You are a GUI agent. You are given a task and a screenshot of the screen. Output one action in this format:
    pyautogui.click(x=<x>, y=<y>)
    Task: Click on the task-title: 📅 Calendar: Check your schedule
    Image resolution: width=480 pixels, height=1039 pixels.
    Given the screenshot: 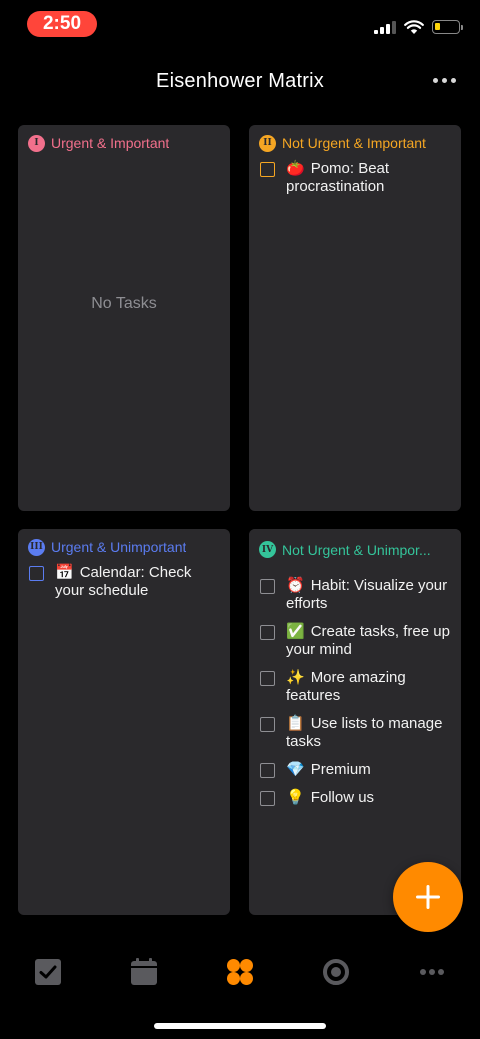 What is the action you would take?
    pyautogui.click(x=123, y=581)
    